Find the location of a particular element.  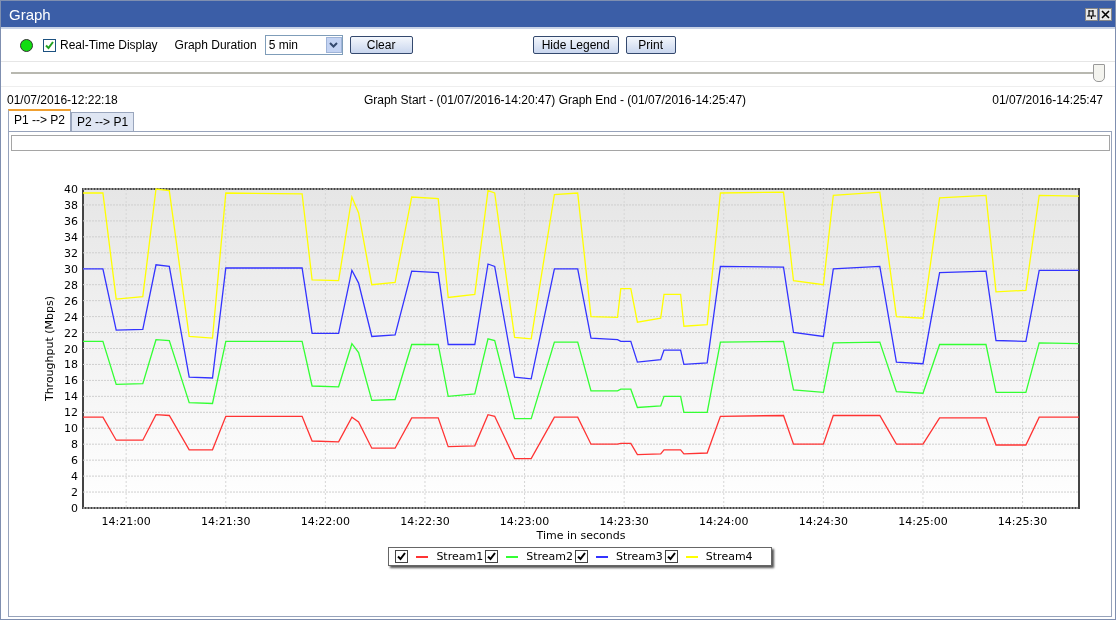

pin-icon is located at coordinates (1091, 14).